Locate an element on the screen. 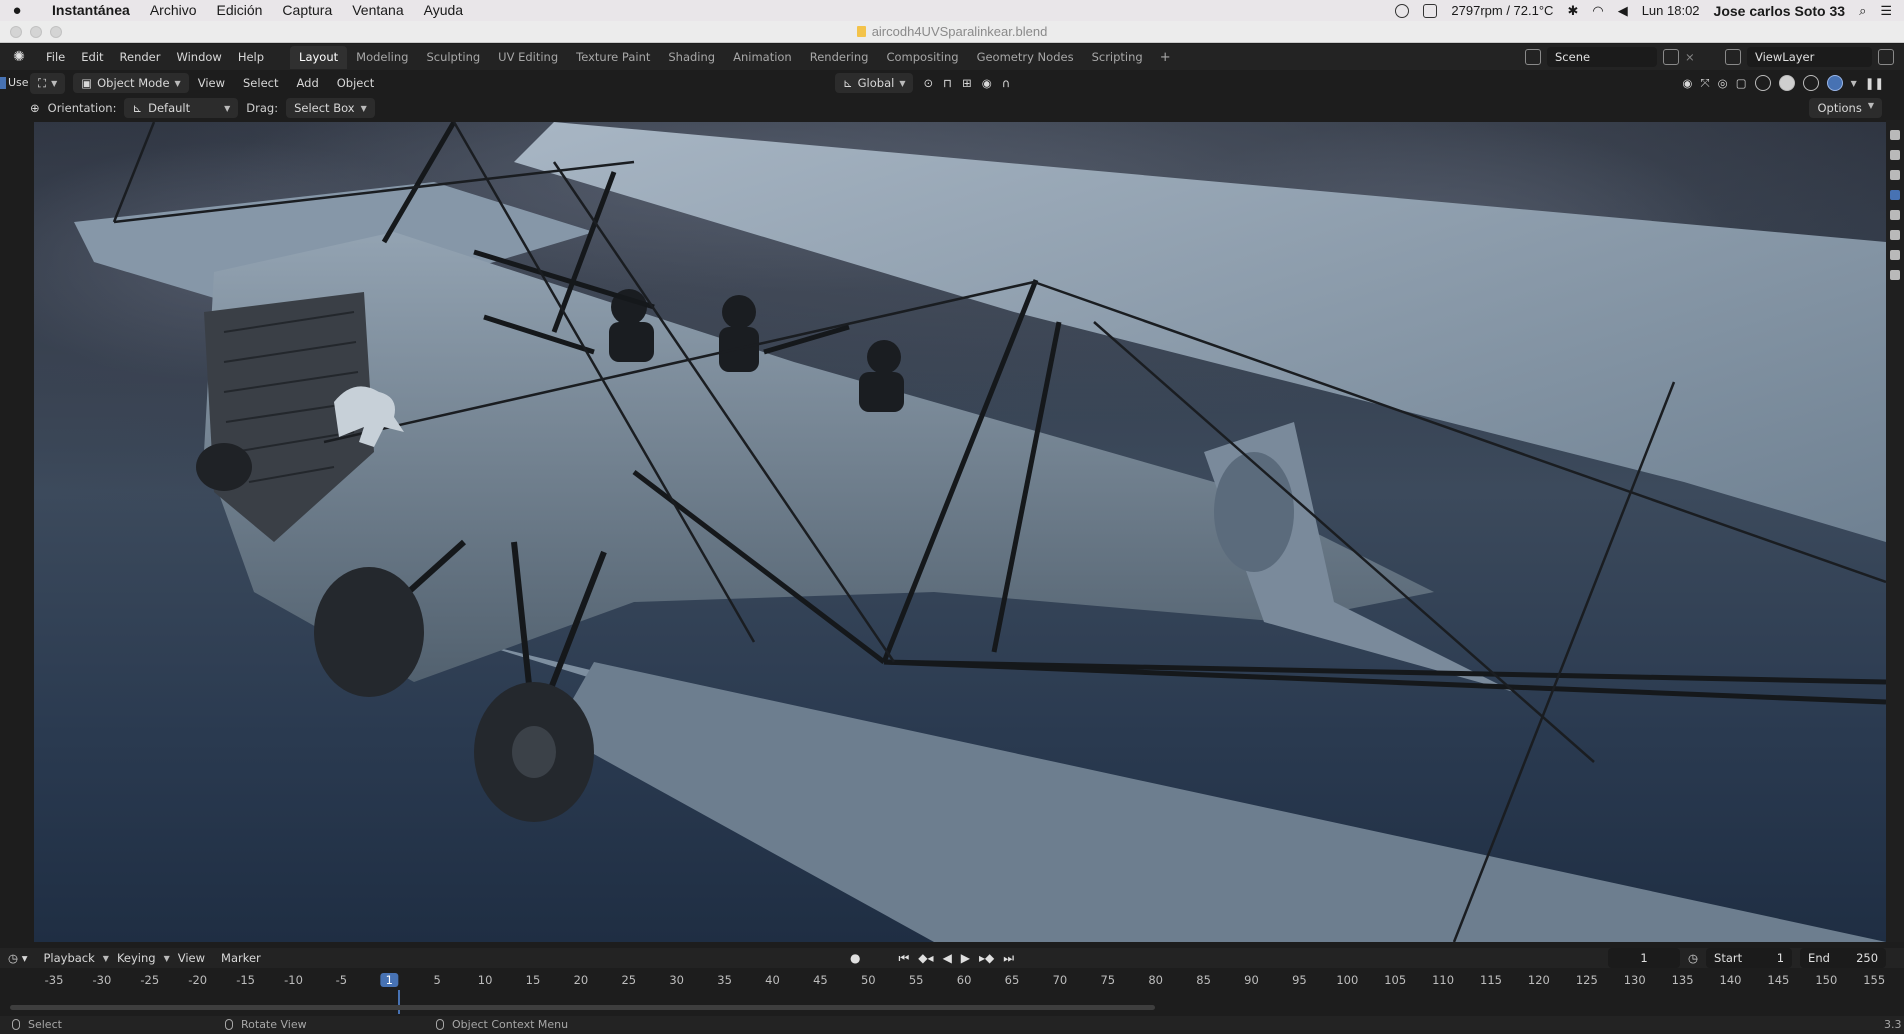  volume-icon: ◀ is located at coordinates (1623, 11).